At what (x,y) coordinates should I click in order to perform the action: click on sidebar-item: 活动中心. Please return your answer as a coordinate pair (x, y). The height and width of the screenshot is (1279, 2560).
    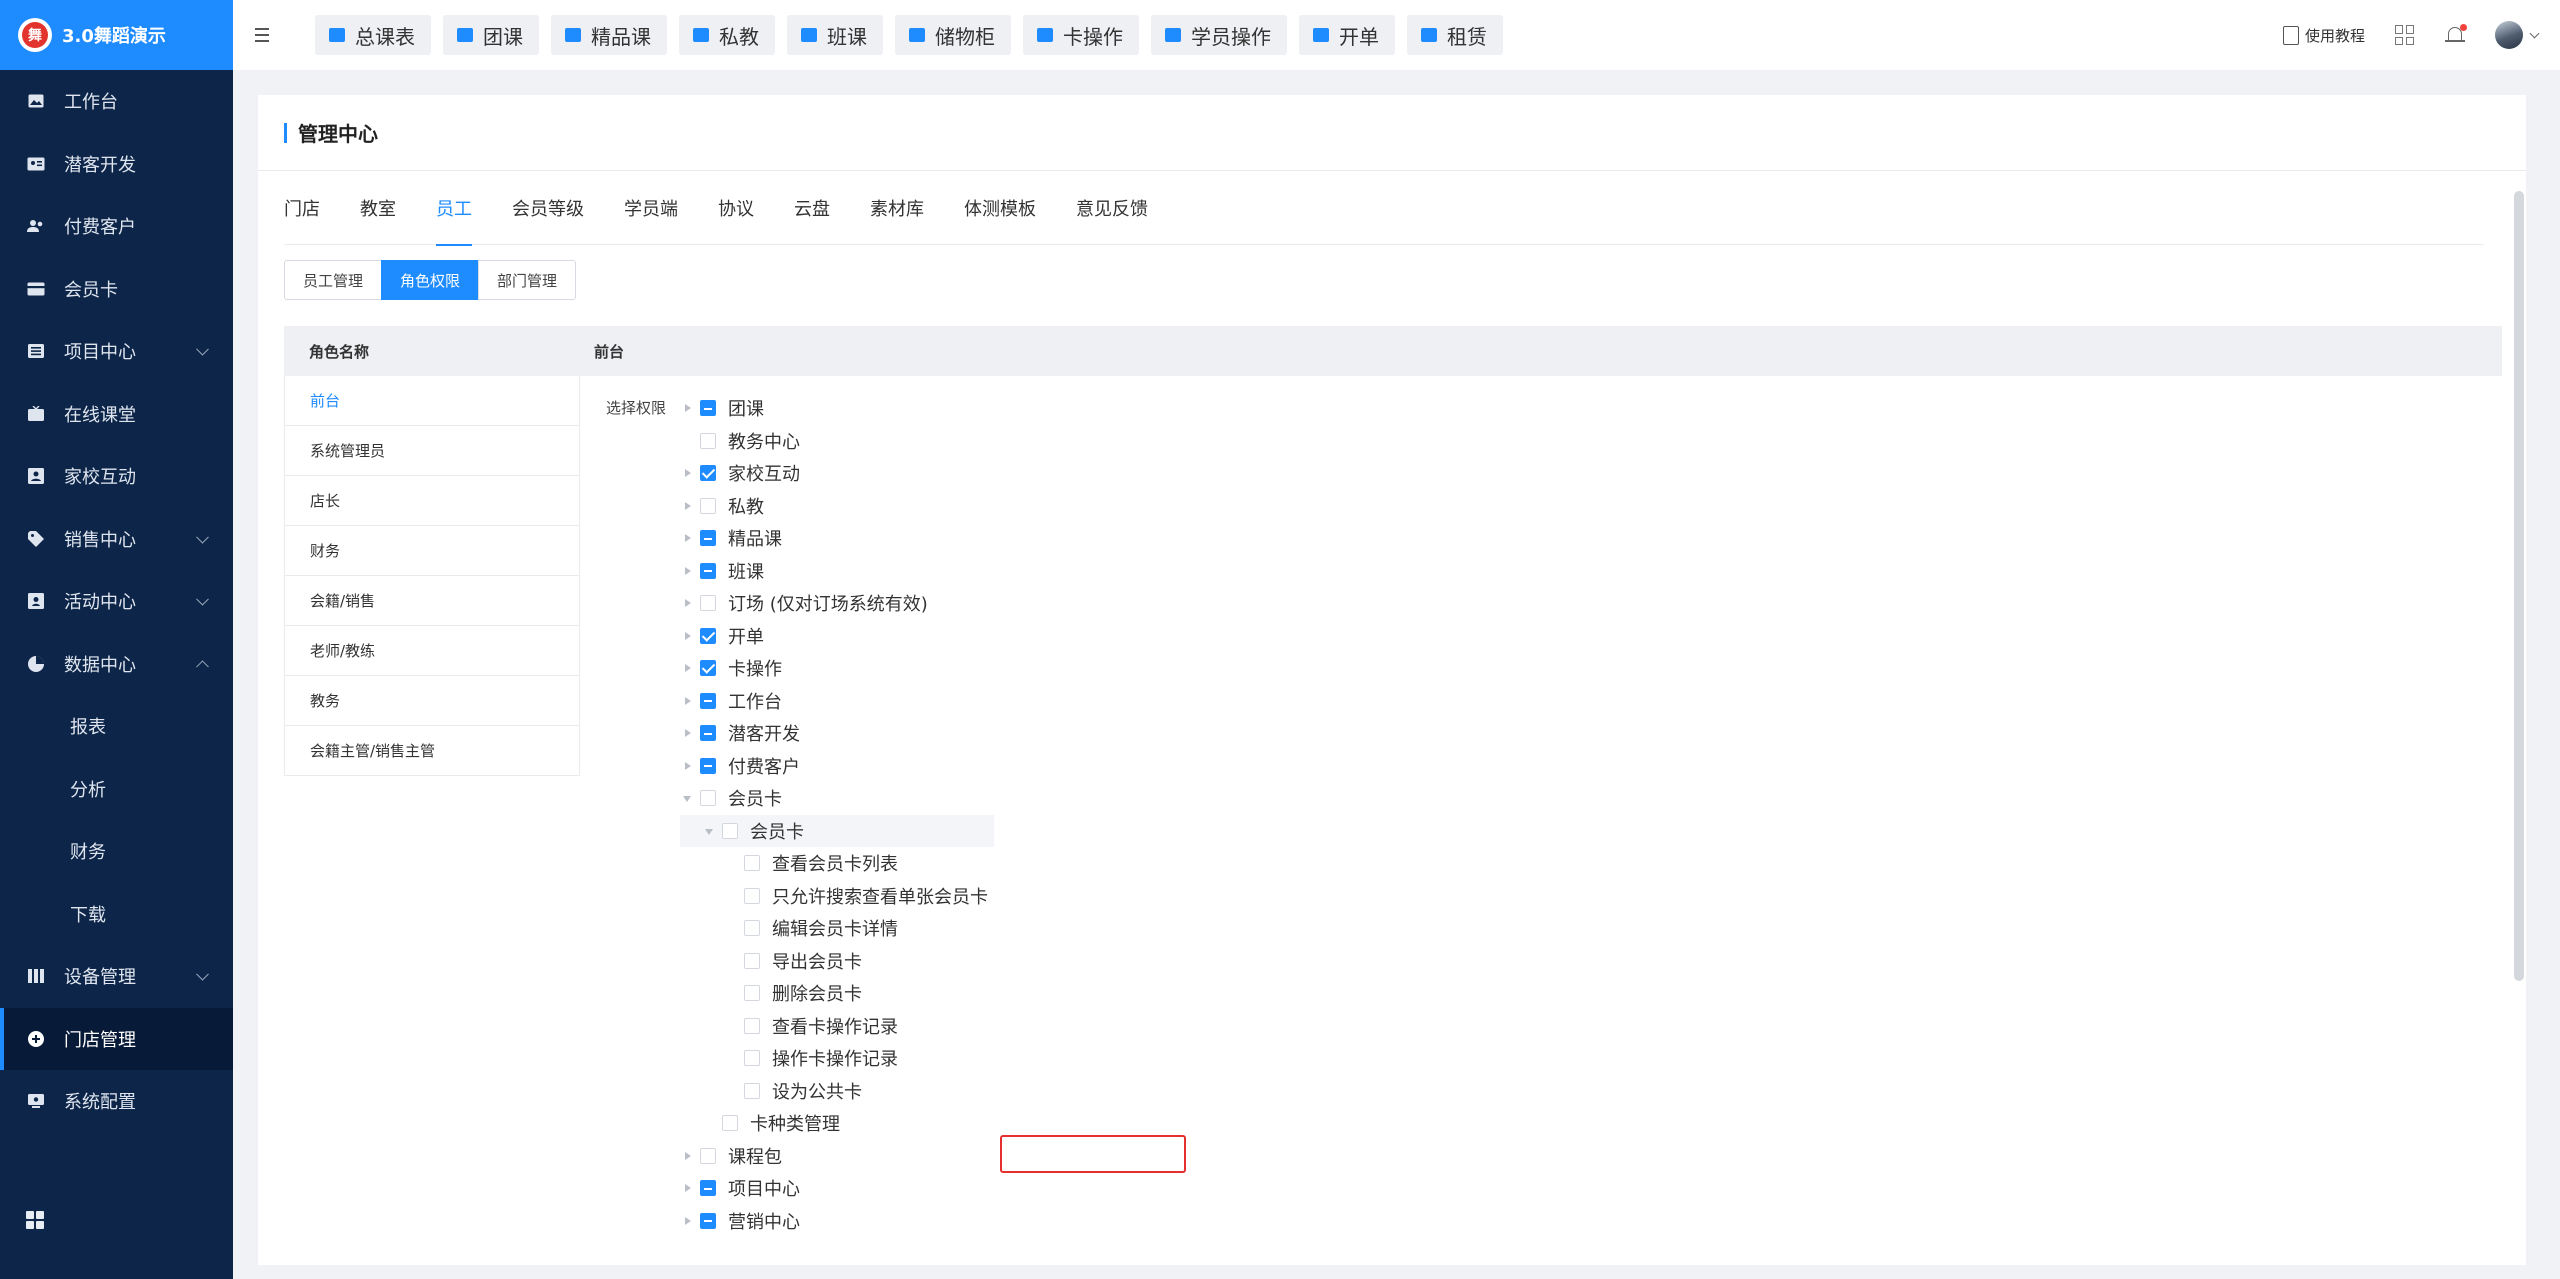
    Looking at the image, I should click on (116, 601).